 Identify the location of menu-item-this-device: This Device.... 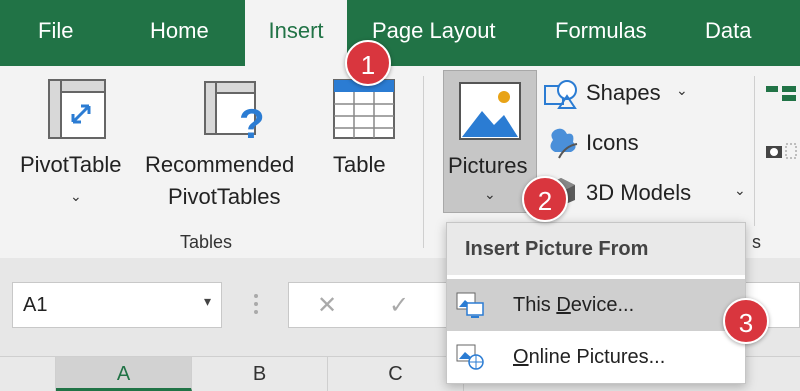
(596, 305).